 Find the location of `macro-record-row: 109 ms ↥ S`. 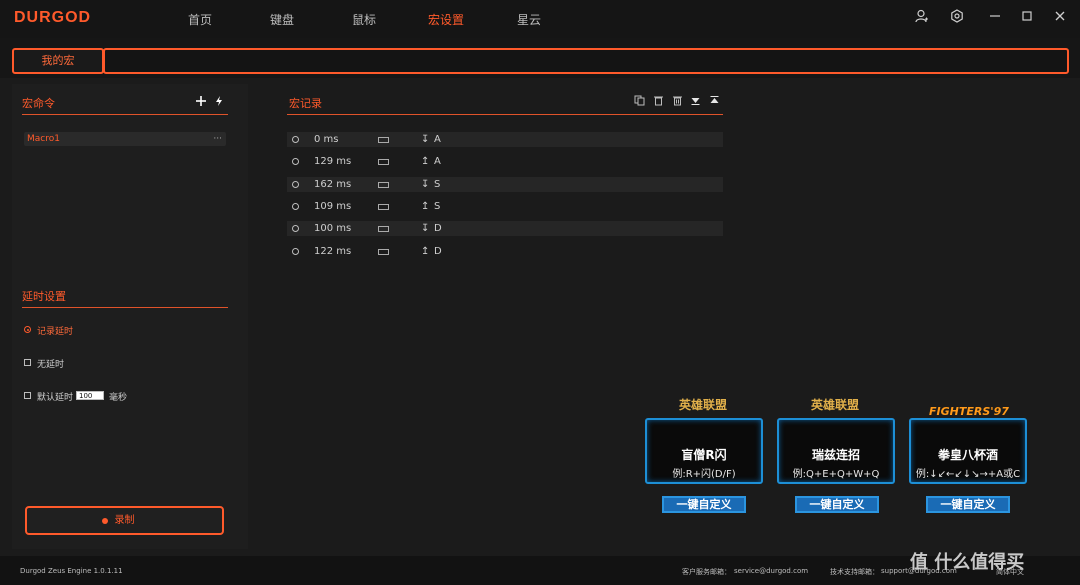

macro-record-row: 109 ms ↥ S is located at coordinates (505, 206).